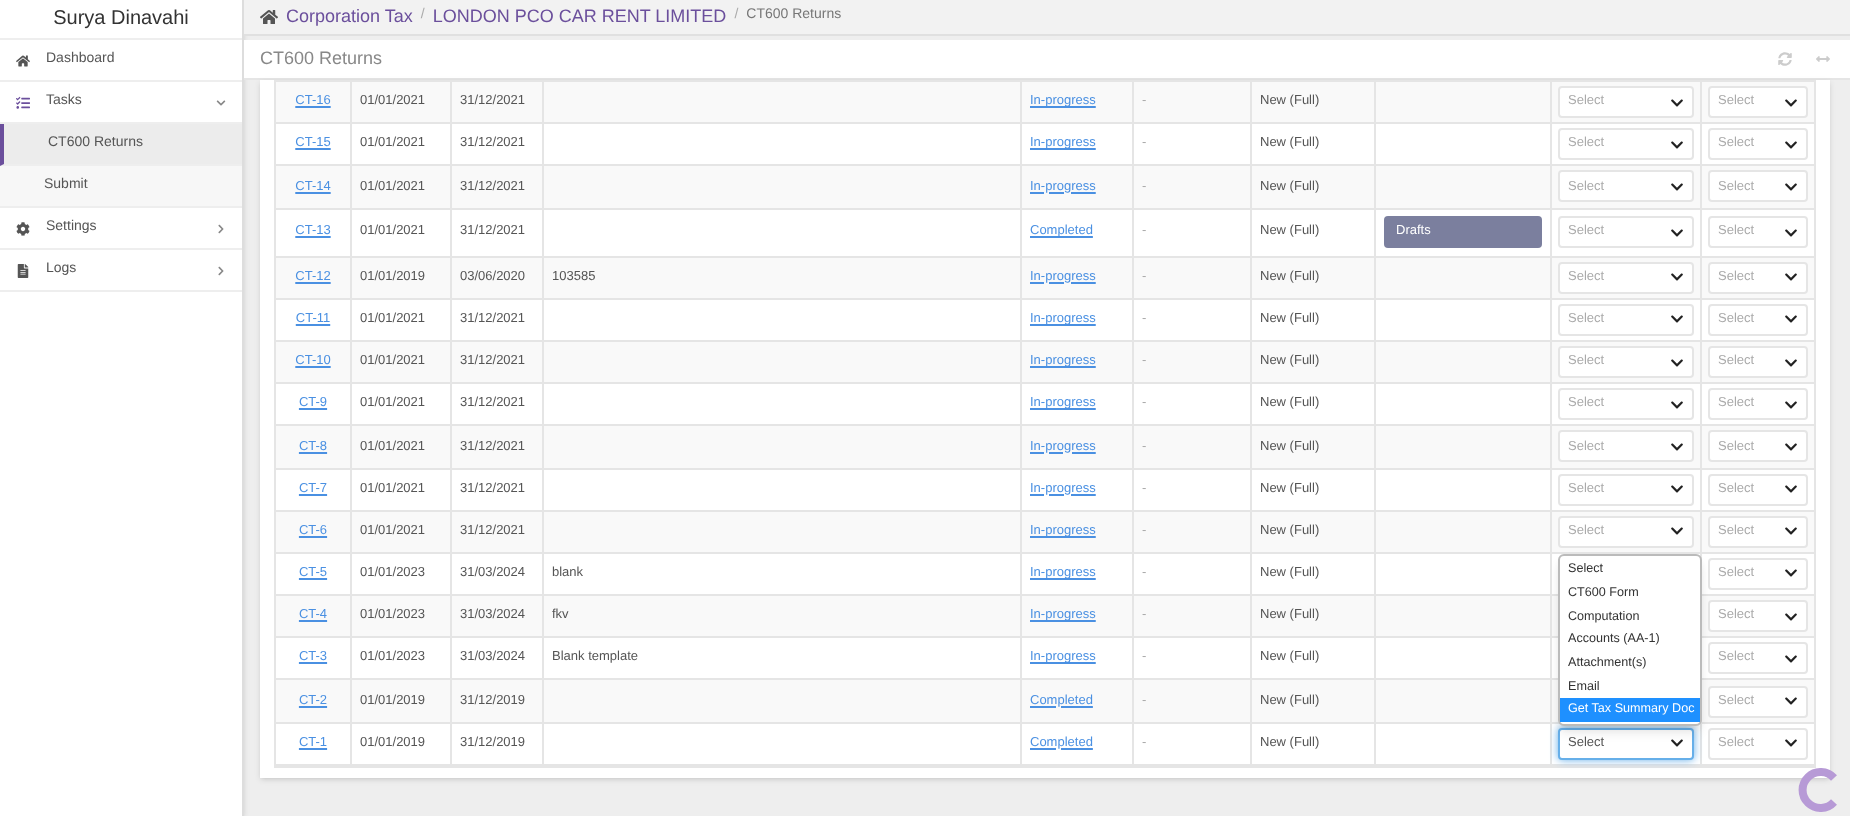  I want to click on panel-title: CT600 Returns, so click(322, 58).